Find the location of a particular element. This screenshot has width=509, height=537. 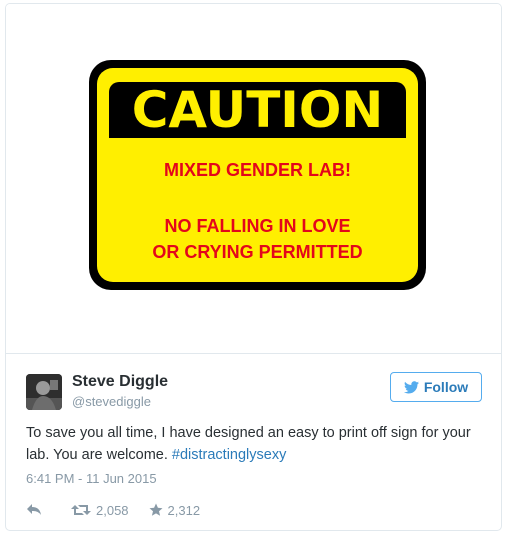

follow-button: Follow is located at coordinates (436, 387).